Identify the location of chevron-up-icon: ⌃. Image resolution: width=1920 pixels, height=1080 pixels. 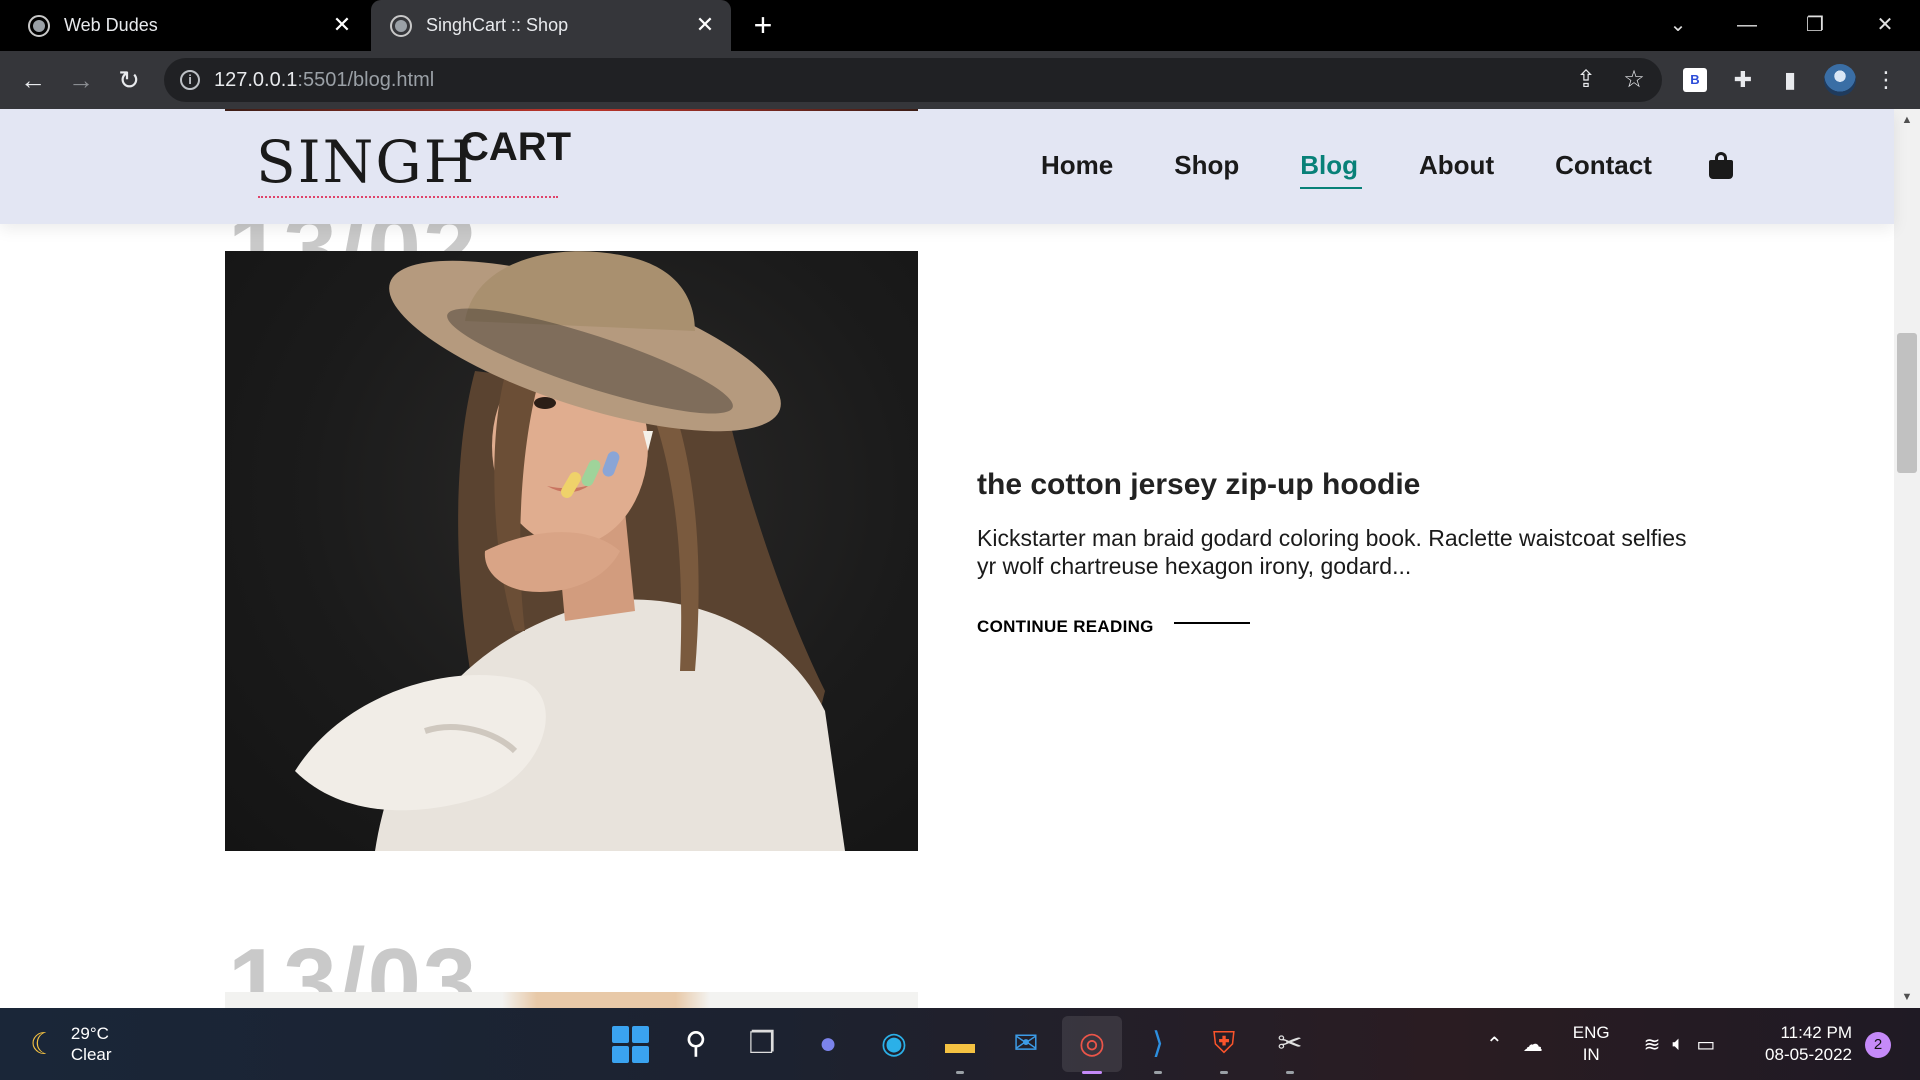
(1494, 1044).